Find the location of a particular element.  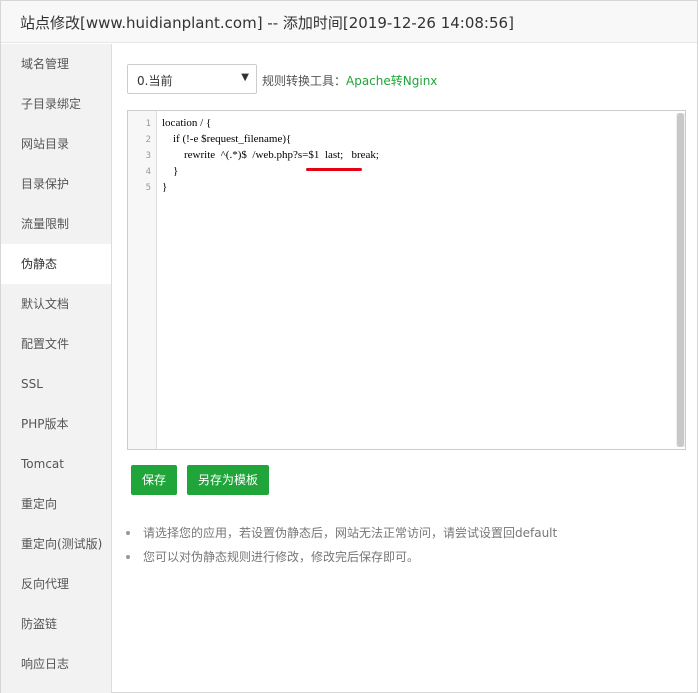

editor-scrollbar is located at coordinates (680, 280).